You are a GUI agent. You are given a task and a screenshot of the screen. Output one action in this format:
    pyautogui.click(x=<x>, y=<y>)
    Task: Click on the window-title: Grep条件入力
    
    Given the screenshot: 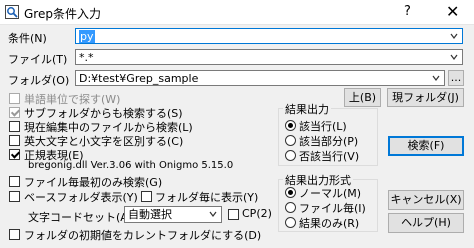 What is the action you would take?
    pyautogui.click(x=62, y=14)
    